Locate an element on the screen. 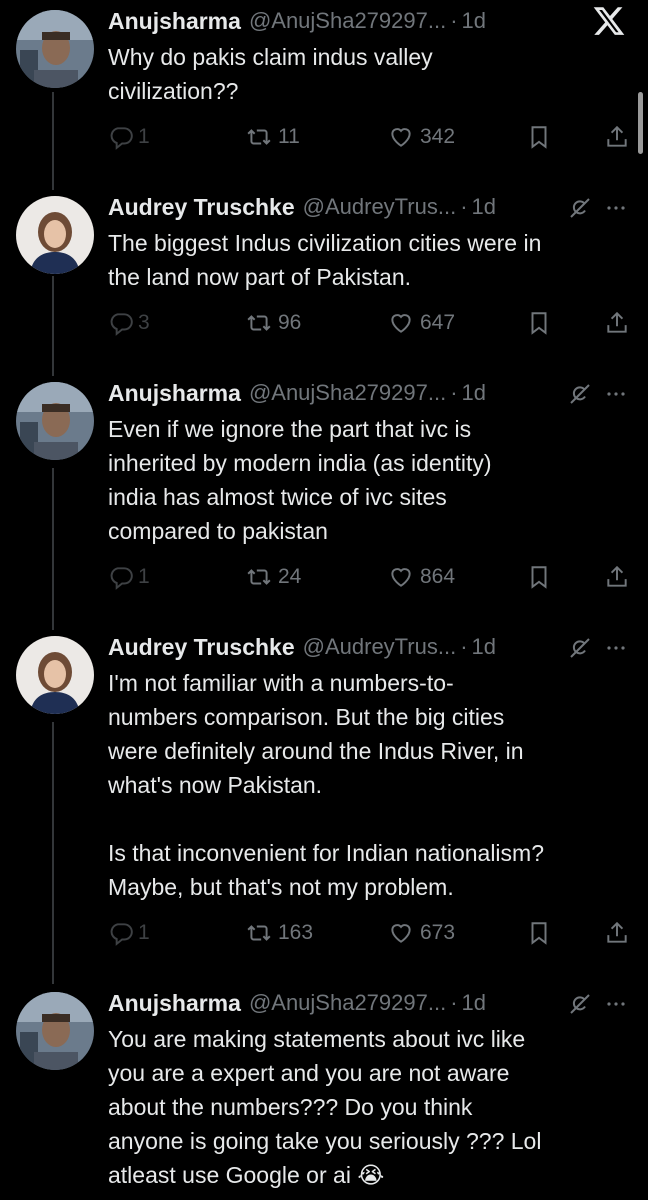 The height and width of the screenshot is (1200, 648). retweet-button: 24 is located at coordinates (273, 577).